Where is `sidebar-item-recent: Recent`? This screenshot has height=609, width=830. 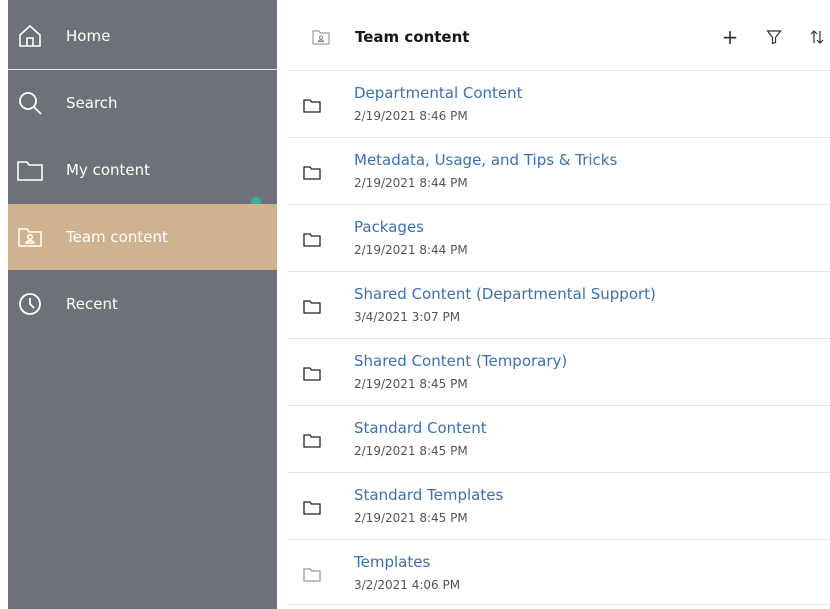 sidebar-item-recent: Recent is located at coordinates (142, 304).